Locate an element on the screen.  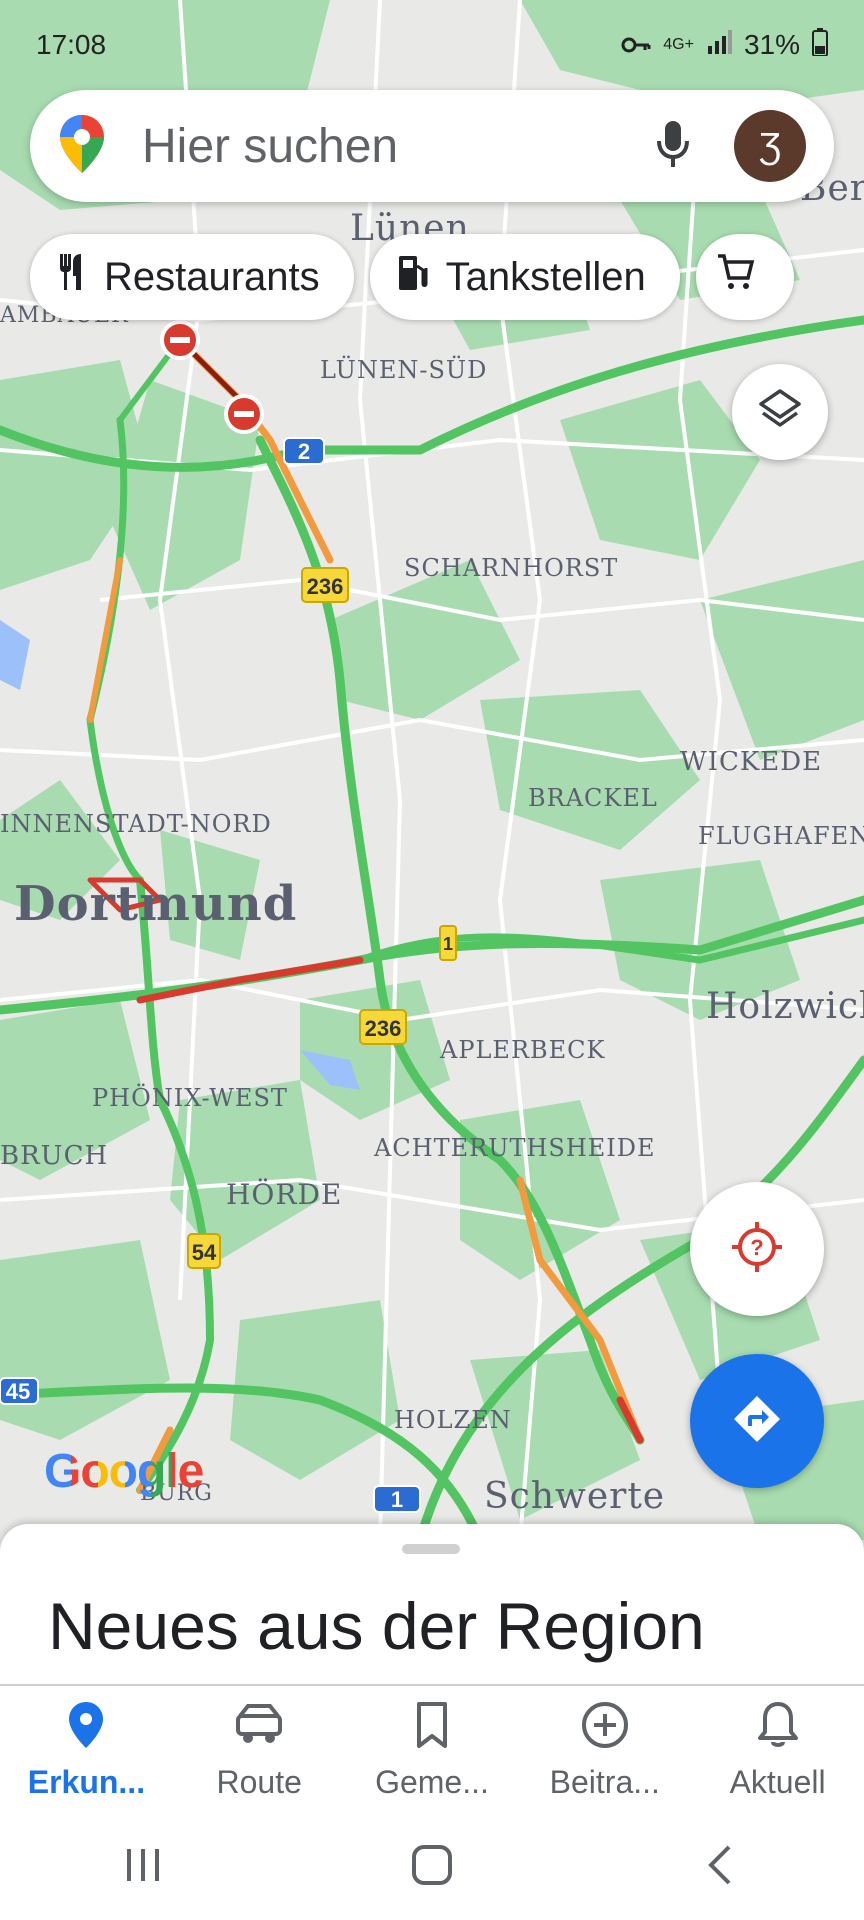
chip-restaurants: Restaurants is located at coordinates (192, 277).